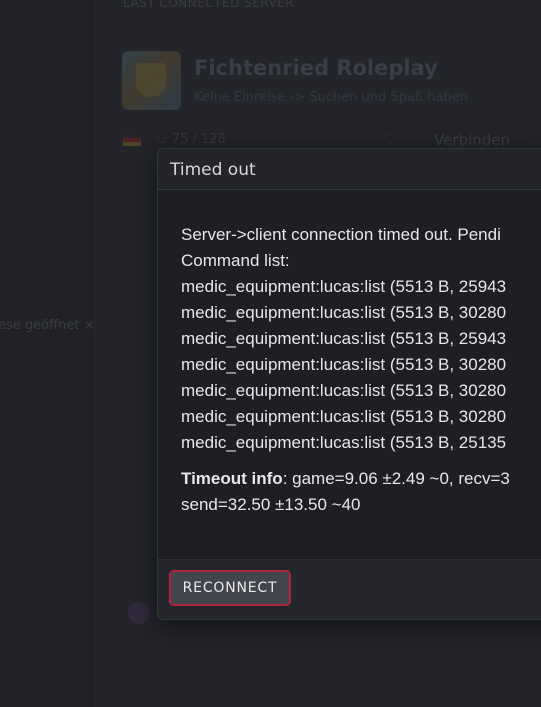 This screenshot has height=707, width=541. Describe the element at coordinates (164, 139) in the screenshot. I see `players-icon: ⚇` at that location.